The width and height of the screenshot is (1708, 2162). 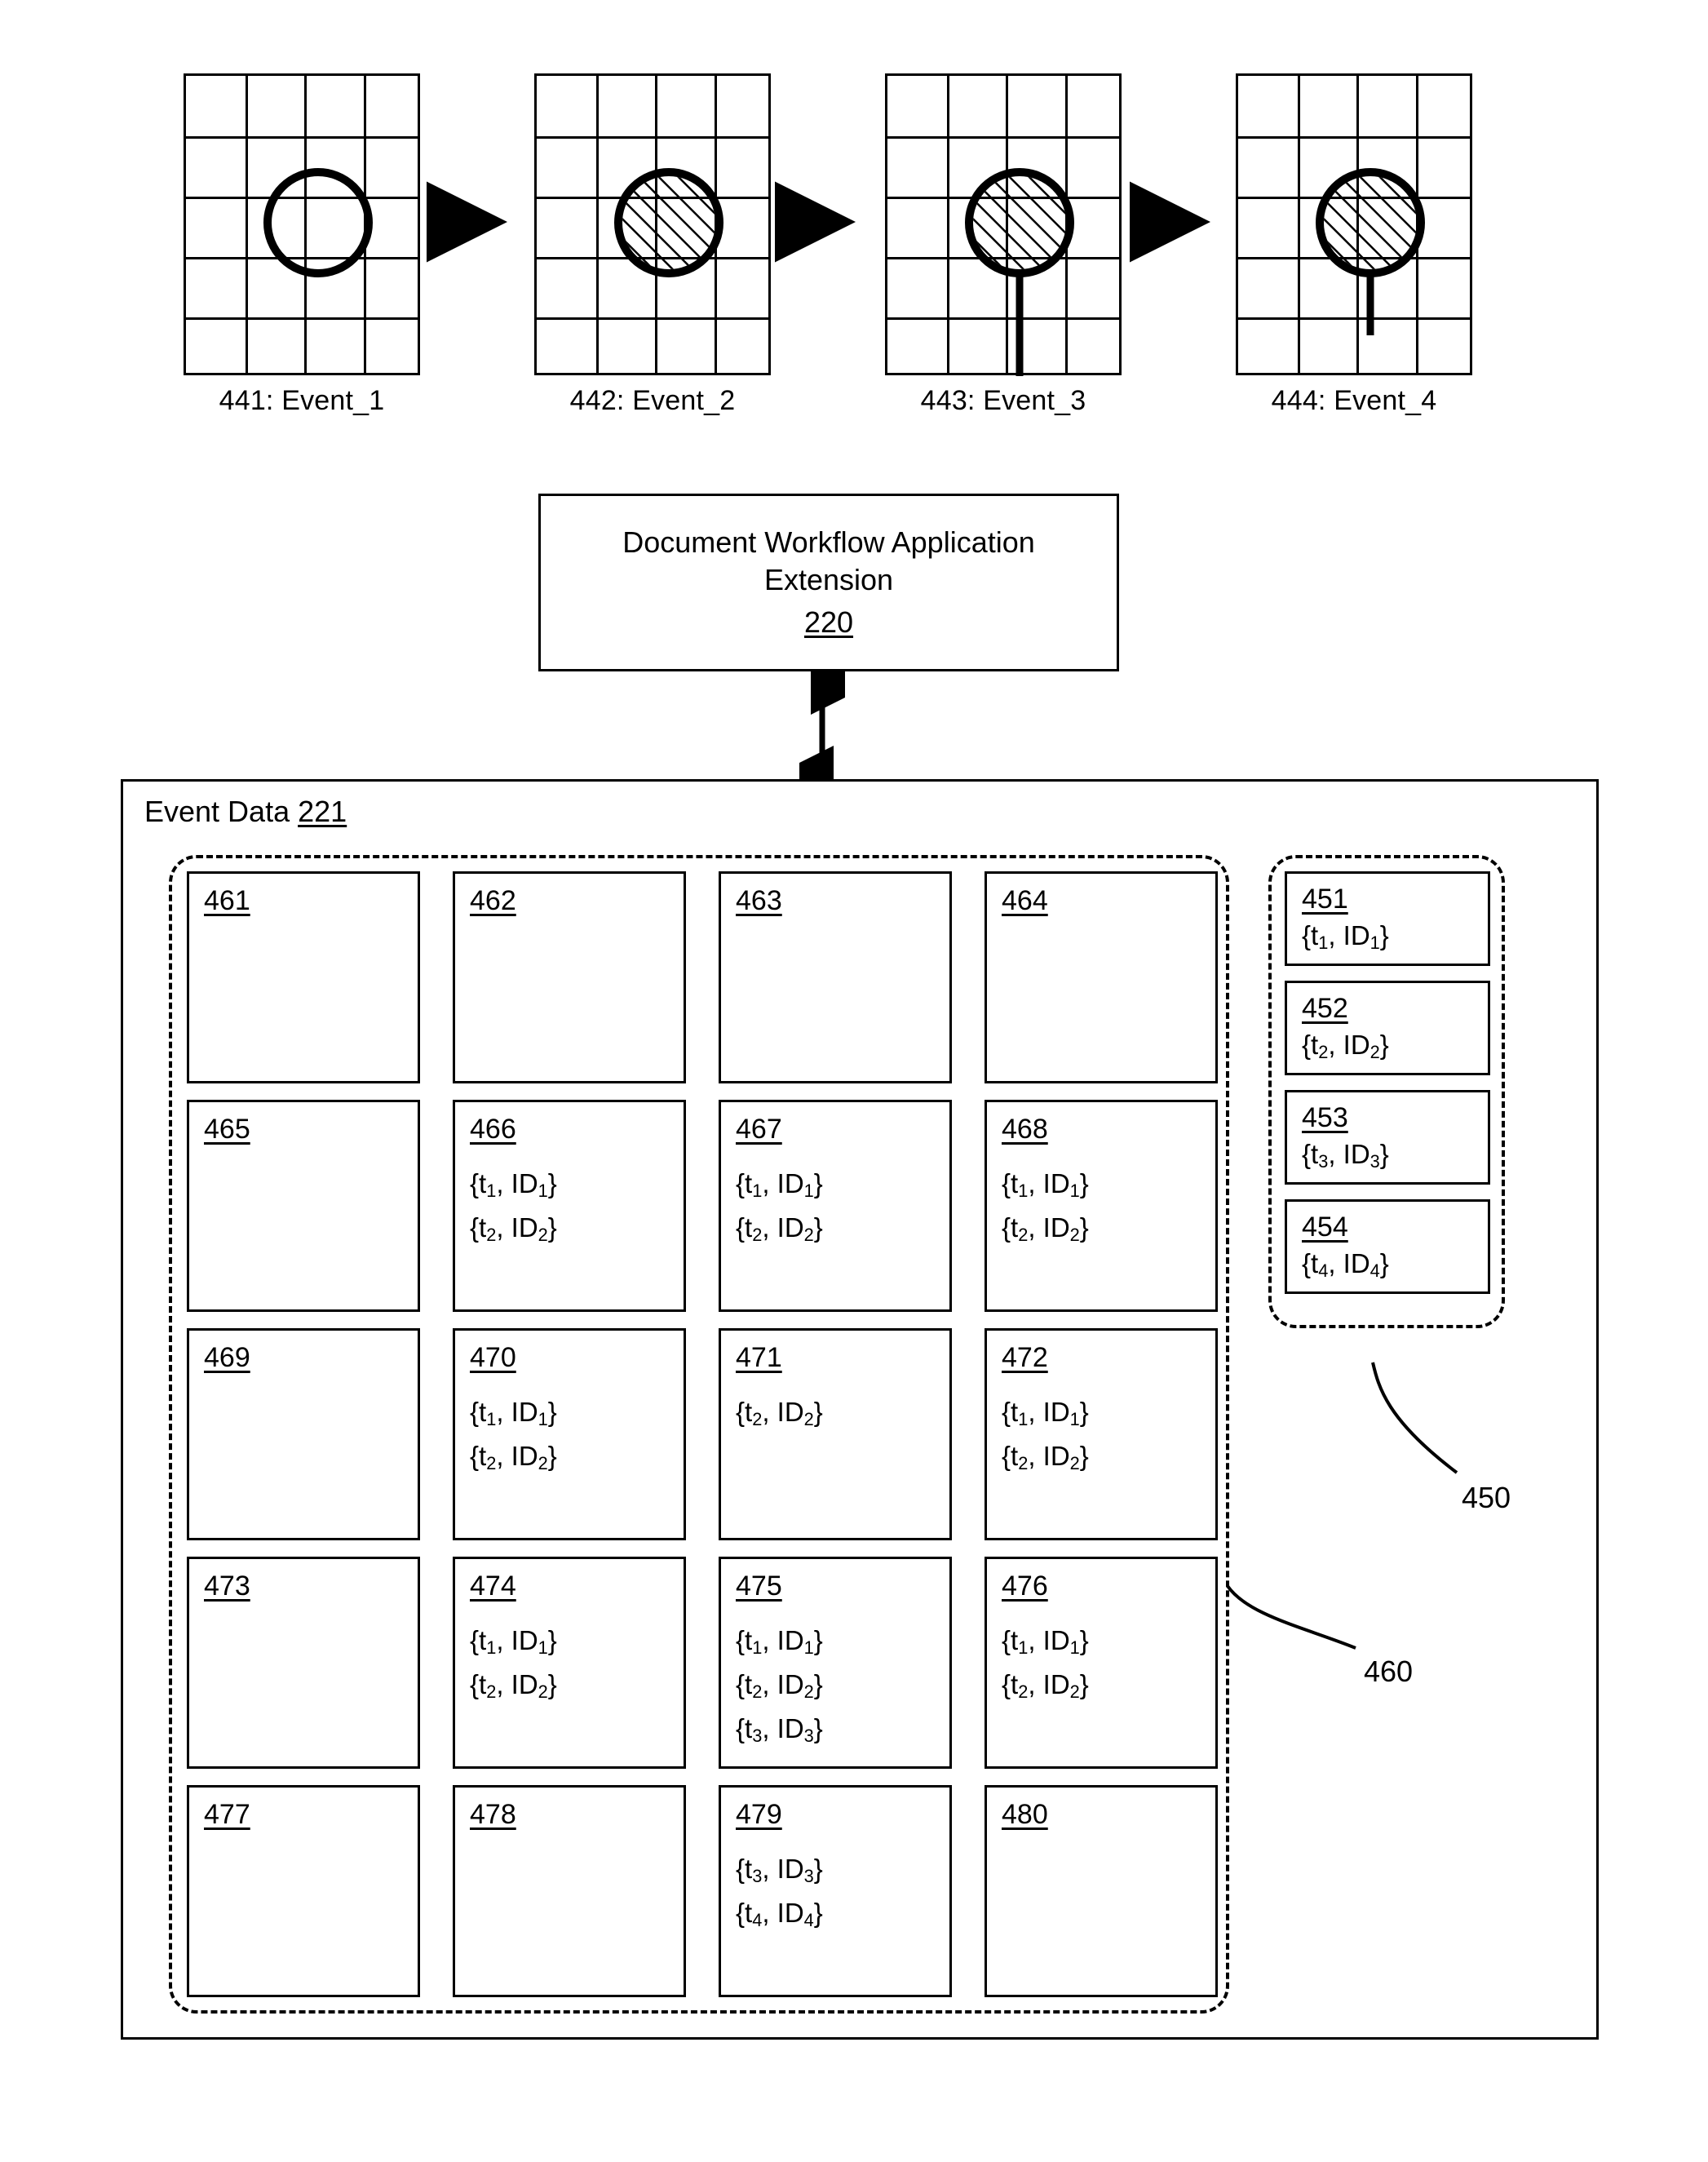 What do you see at coordinates (759, 900) in the screenshot?
I see `document-cell-reference: 463` at bounding box center [759, 900].